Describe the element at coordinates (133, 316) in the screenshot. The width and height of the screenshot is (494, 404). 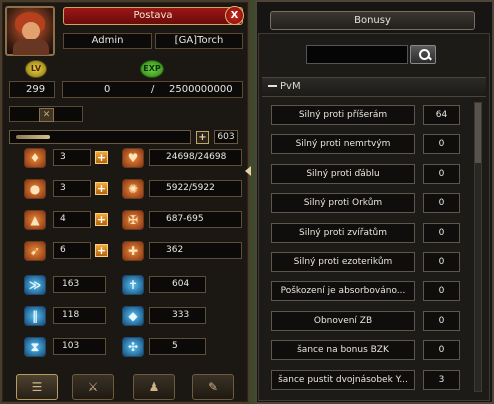
I see `magic-defense-icon: ◆` at that location.